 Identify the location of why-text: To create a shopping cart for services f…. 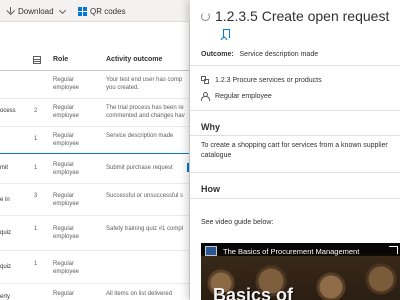
(294, 150).